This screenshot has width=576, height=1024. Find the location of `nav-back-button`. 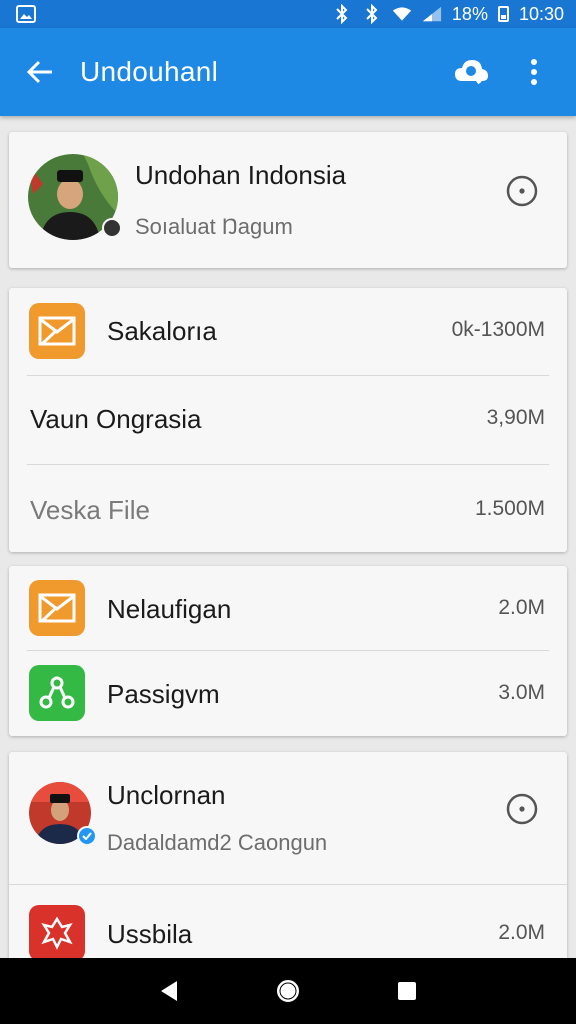

nav-back-button is located at coordinates (169, 991).